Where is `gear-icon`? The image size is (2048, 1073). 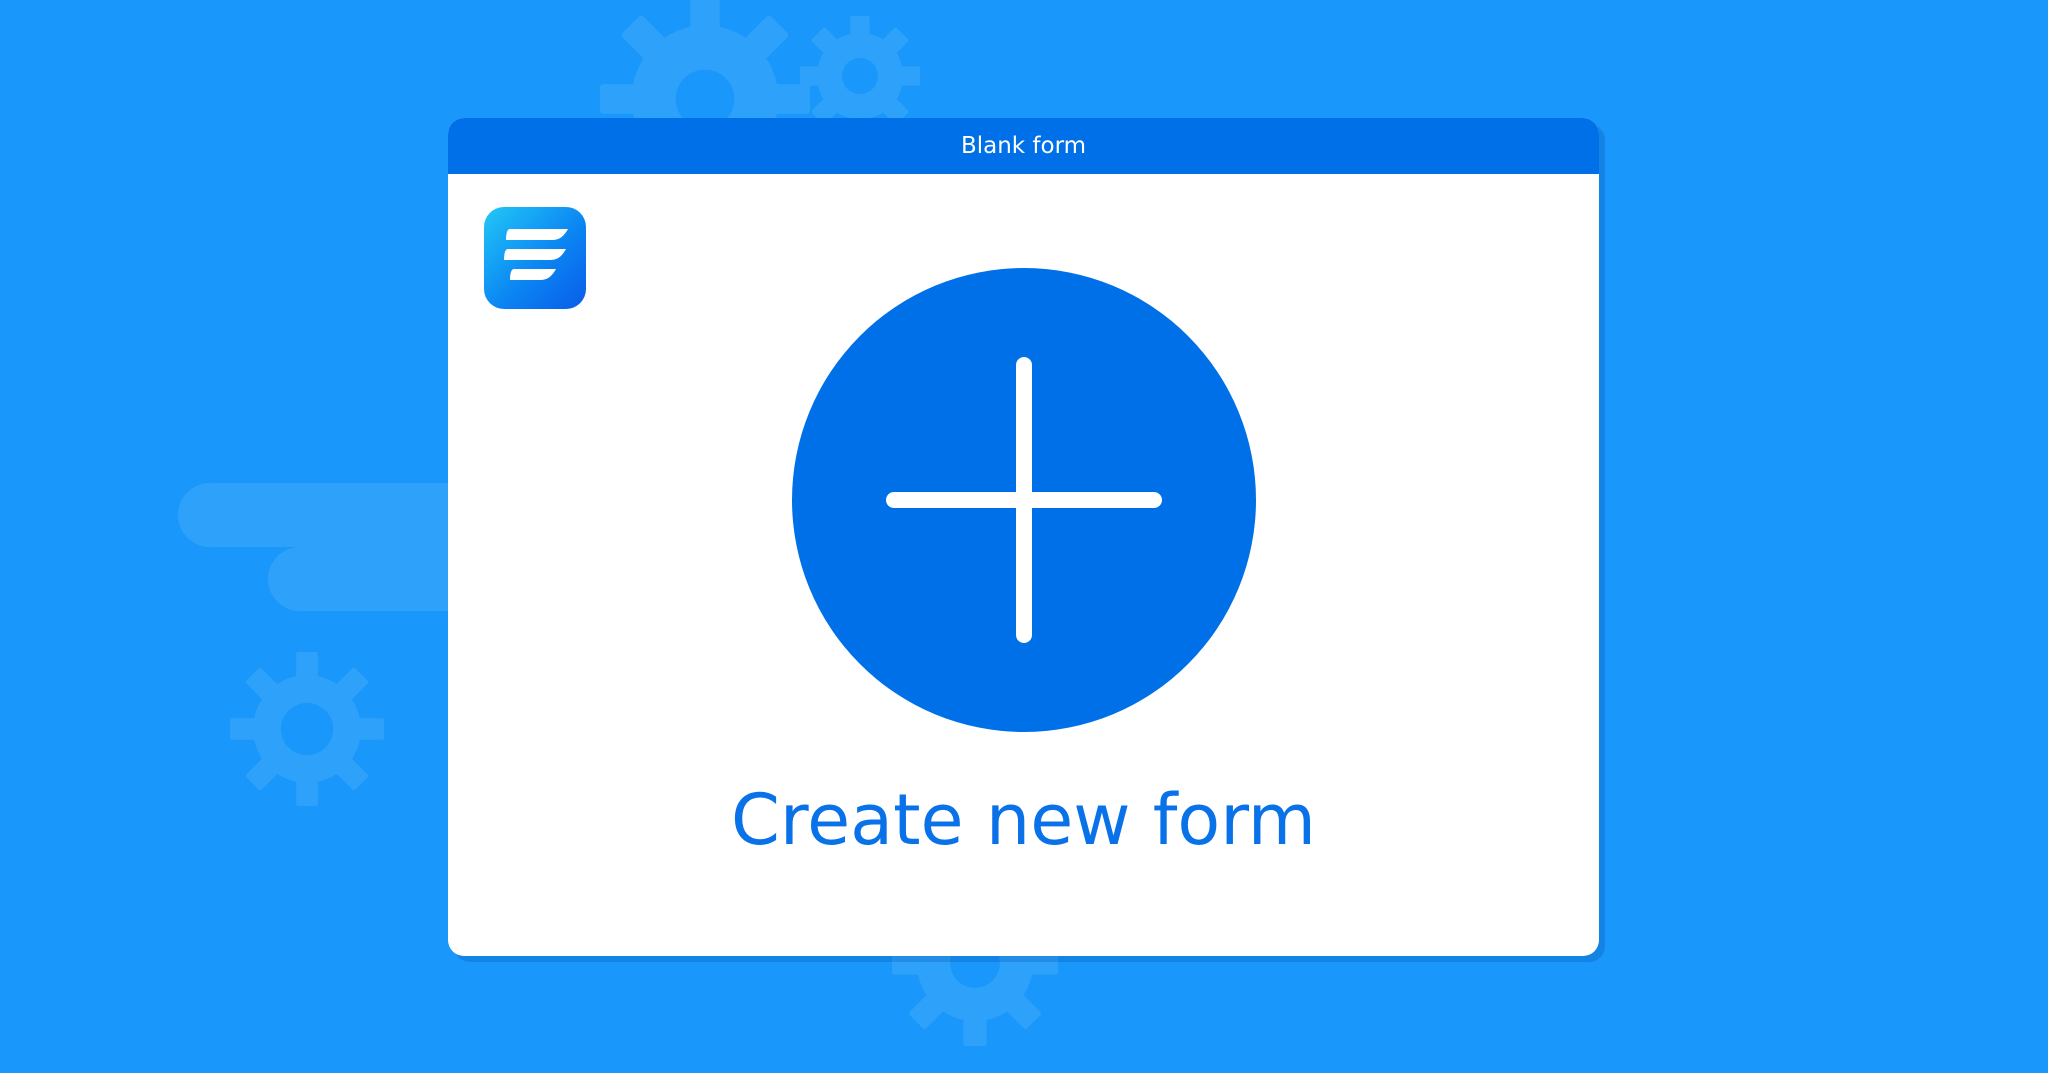
gear-icon is located at coordinates (307, 729).